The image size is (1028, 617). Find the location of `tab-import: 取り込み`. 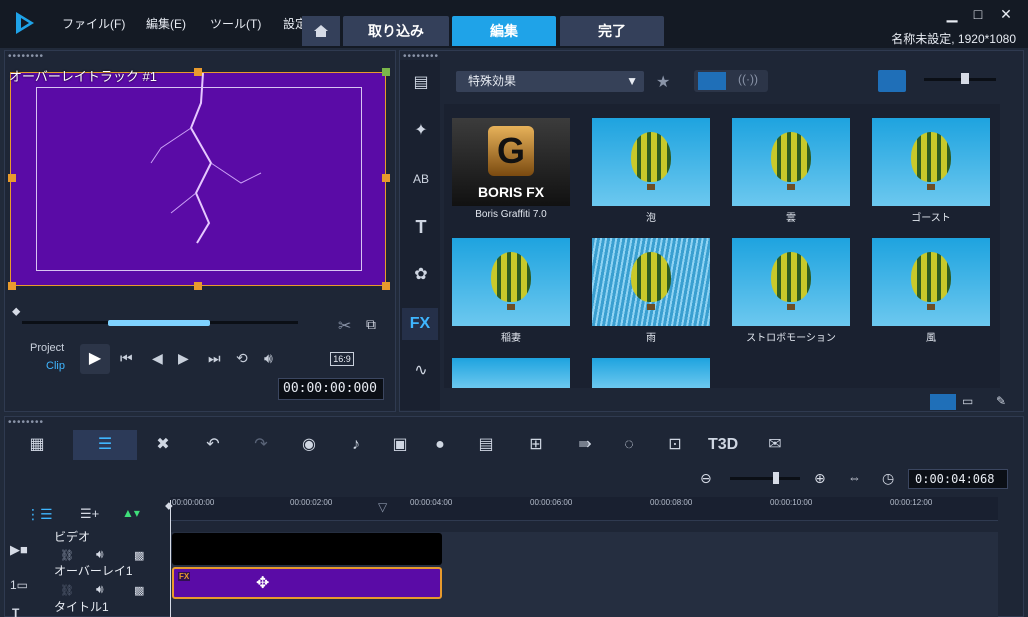

tab-import: 取り込み is located at coordinates (396, 31).